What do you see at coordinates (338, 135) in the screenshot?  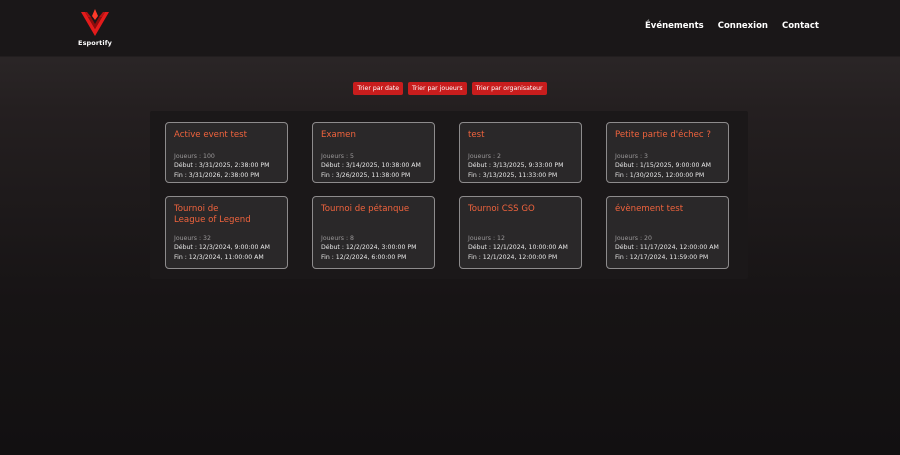 I see `event-title: Examen` at bounding box center [338, 135].